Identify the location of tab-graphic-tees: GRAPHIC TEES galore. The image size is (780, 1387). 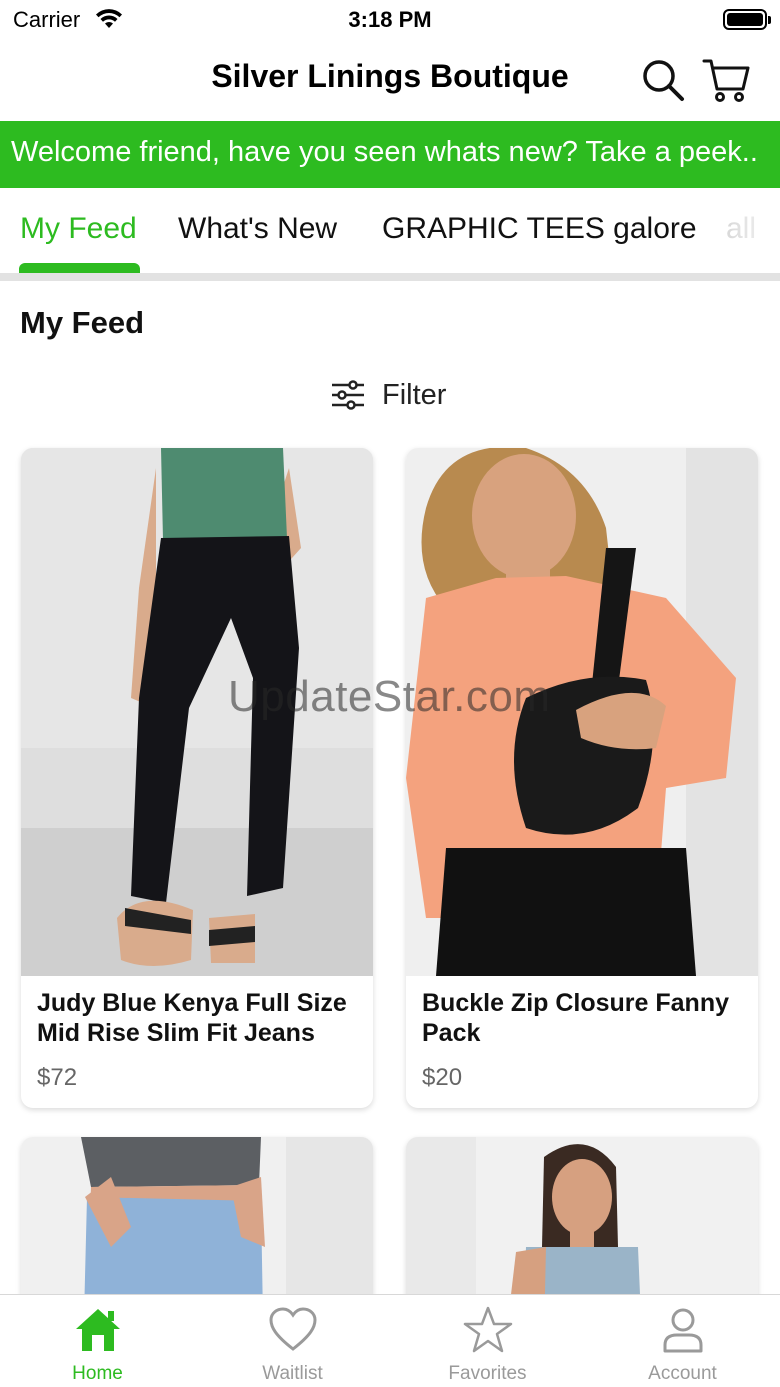
(539, 229).